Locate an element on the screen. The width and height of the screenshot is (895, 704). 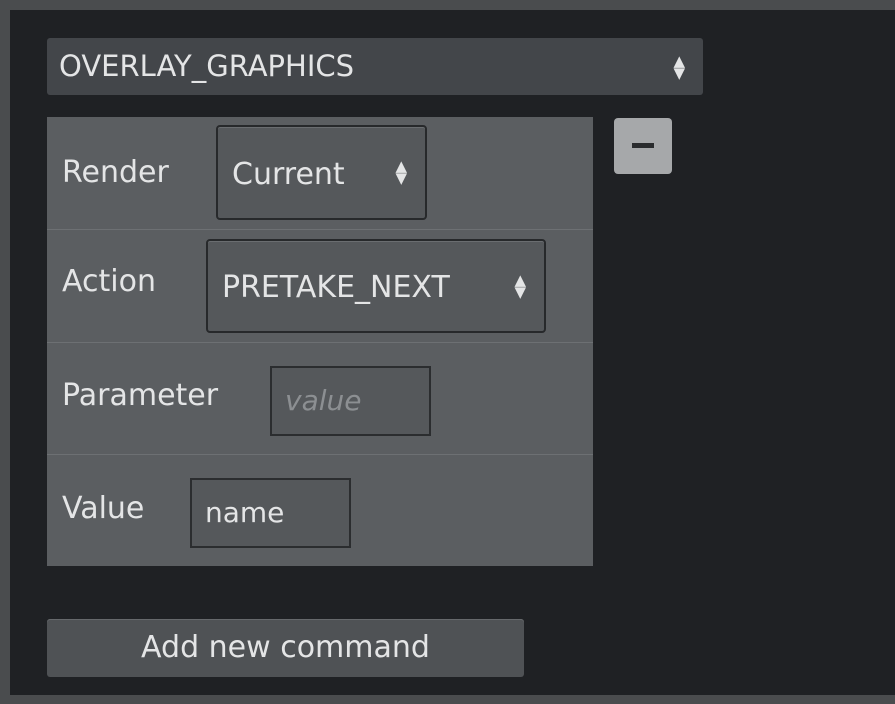
render-value: Current is located at coordinates (288, 174).